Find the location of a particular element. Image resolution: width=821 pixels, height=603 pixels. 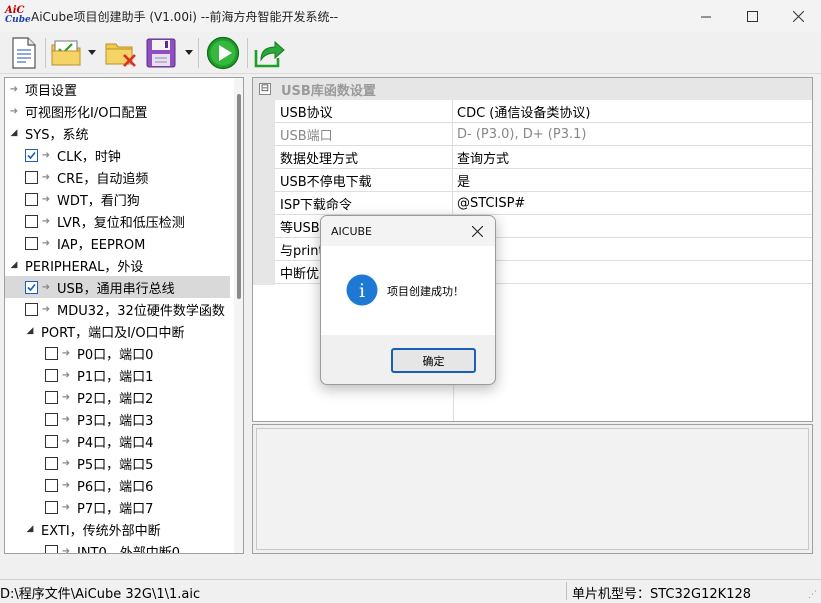

tree-item: ➜ LVR，复位和低压检测 is located at coordinates (117, 221).